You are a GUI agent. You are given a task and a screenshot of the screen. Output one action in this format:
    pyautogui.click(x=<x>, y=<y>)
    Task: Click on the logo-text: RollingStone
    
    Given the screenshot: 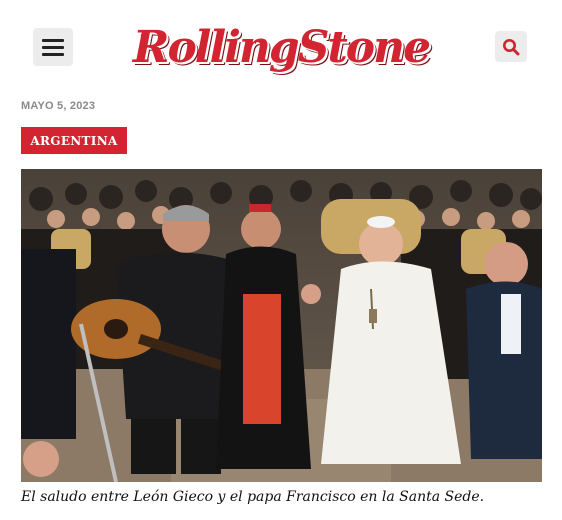 What is the action you would take?
    pyautogui.click(x=281, y=47)
    